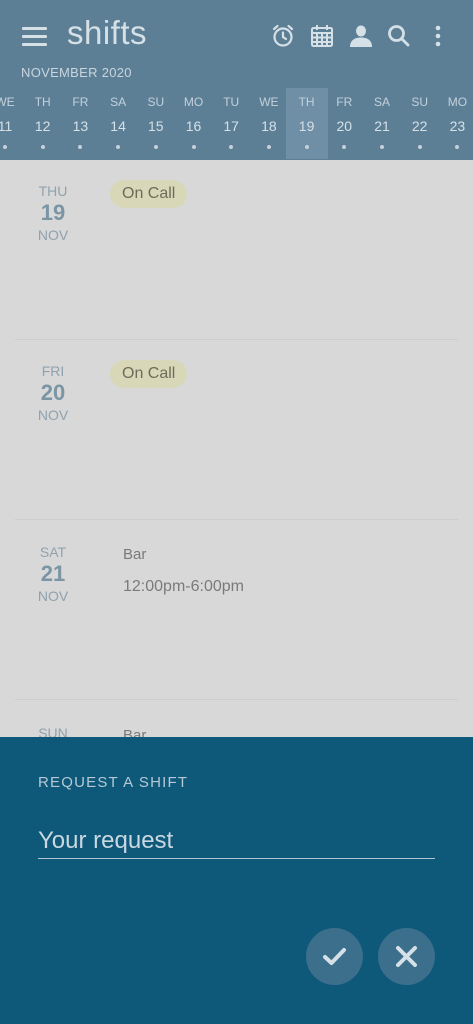 Image resolution: width=473 pixels, height=1024 pixels. What do you see at coordinates (53, 552) in the screenshot?
I see `date-weekday: SAT` at bounding box center [53, 552].